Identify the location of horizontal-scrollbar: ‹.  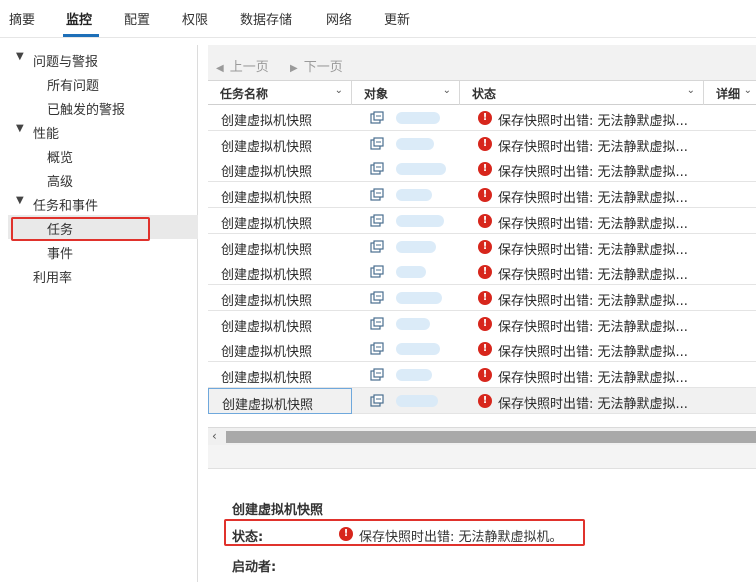
(482, 436).